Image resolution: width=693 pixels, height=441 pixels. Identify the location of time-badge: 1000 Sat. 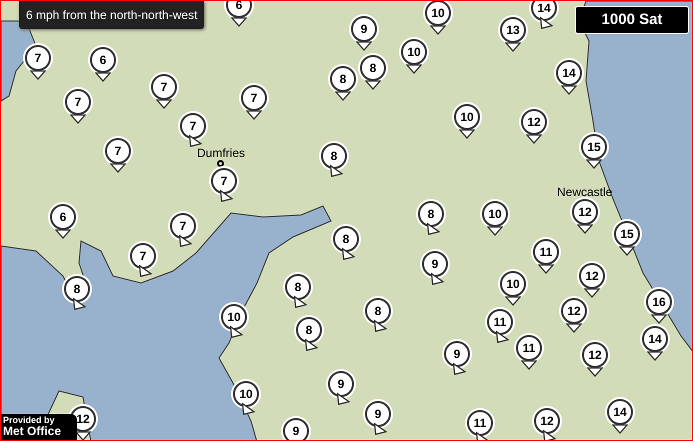
(632, 20).